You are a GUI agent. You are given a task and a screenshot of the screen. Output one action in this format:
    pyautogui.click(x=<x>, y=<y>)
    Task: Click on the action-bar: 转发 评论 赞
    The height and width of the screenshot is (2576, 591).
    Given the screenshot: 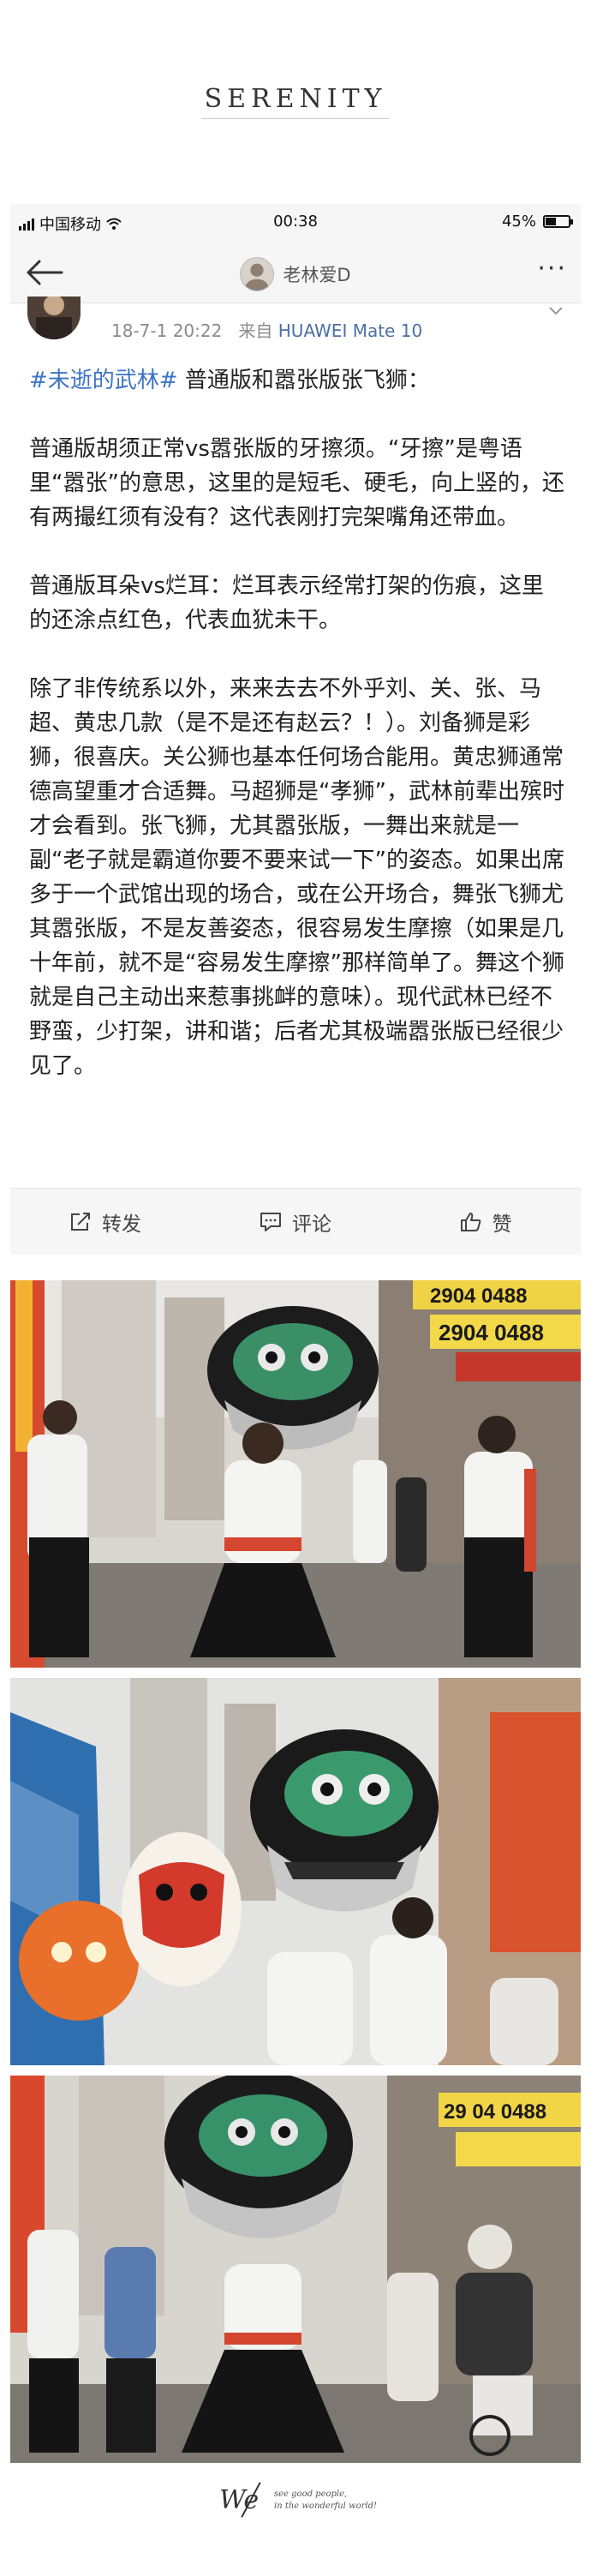 What is the action you would take?
    pyautogui.click(x=295, y=1221)
    